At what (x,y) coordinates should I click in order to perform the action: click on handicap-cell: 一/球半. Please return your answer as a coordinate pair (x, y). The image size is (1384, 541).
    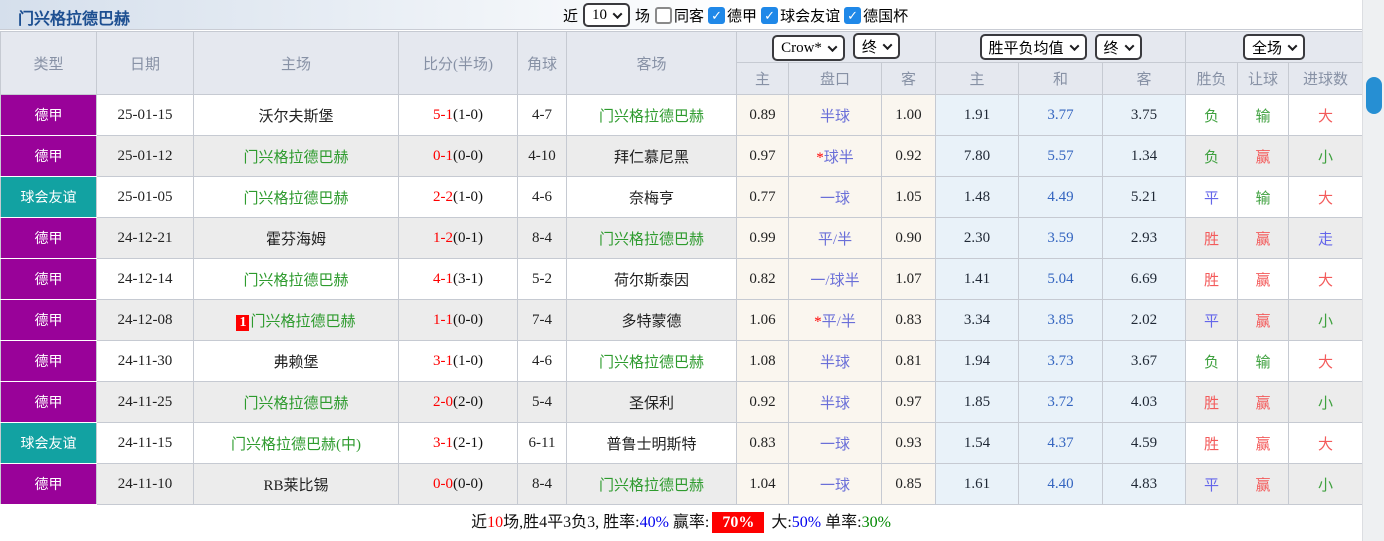
    Looking at the image, I should click on (835, 279).